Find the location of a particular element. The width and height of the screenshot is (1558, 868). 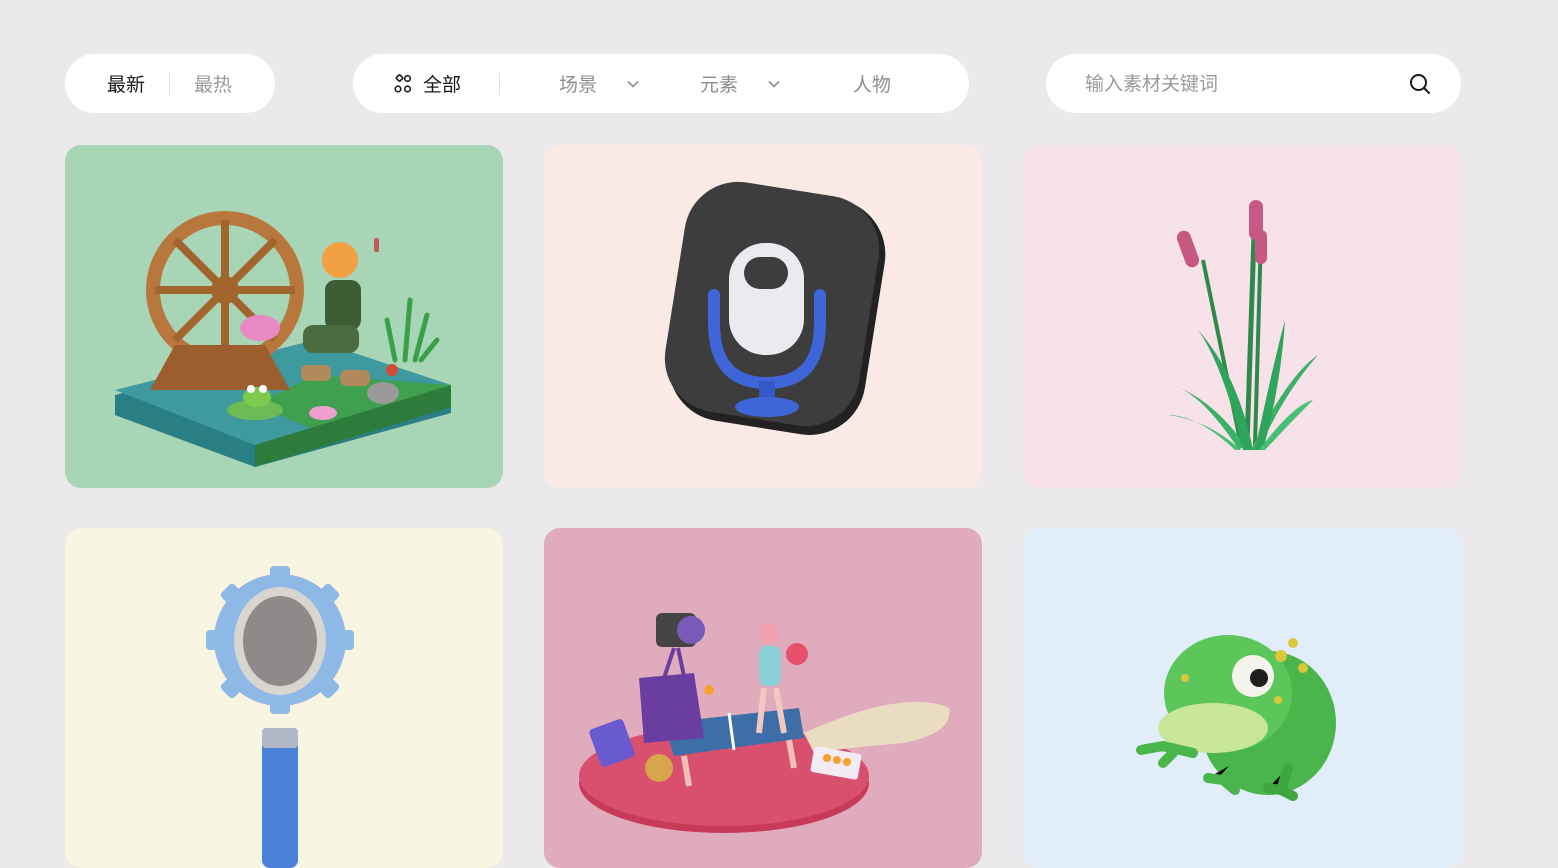

filter-all-button: 全部 is located at coordinates (427, 83).